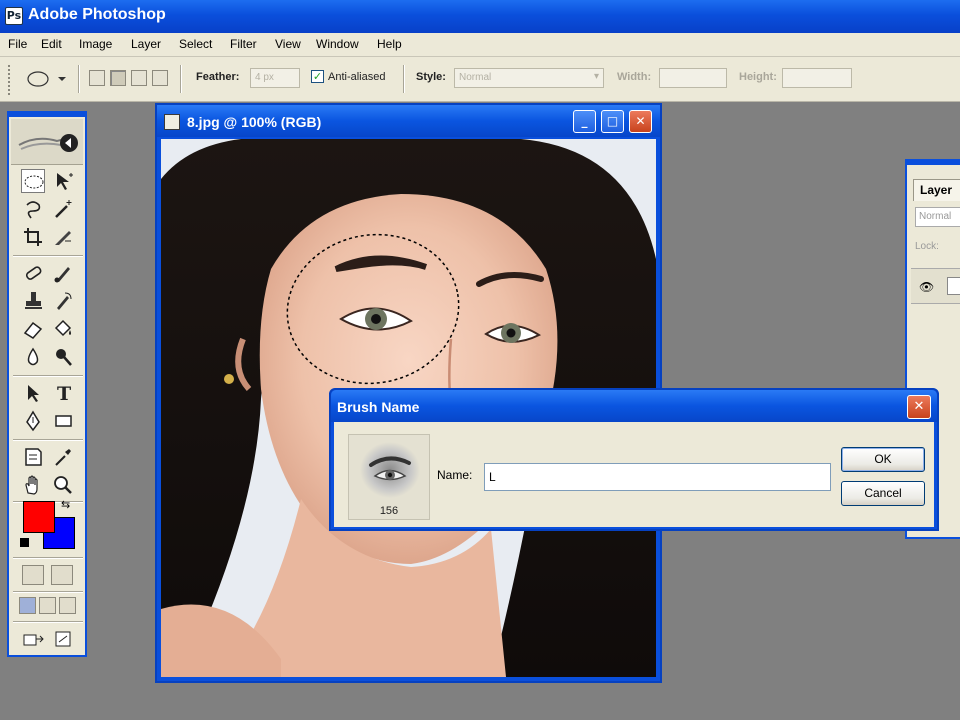 The width and height of the screenshot is (960, 720). Describe the element at coordinates (480, 16) in the screenshot. I see `app-title-bar: Ps Adobe Photoshop` at that location.